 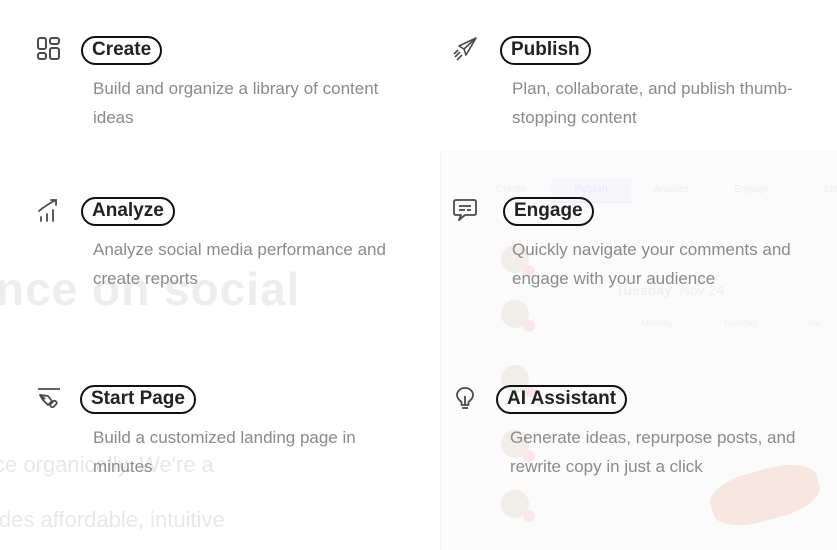 What do you see at coordinates (49, 210) in the screenshot?
I see `chart-trend-icon` at bounding box center [49, 210].